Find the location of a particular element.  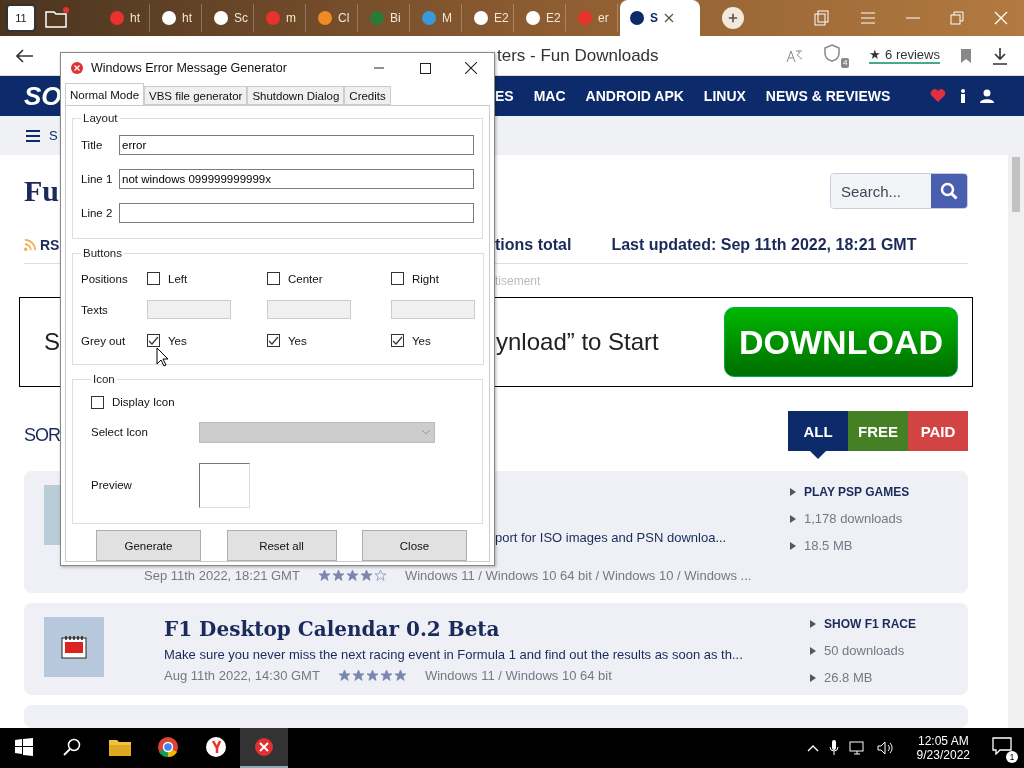

file-size: 26.8 MB is located at coordinates (848, 677).